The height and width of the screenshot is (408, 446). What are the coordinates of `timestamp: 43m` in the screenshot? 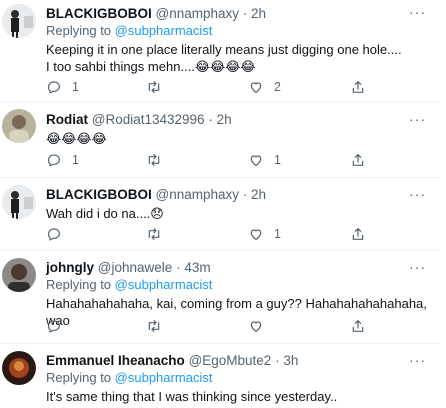 It's located at (197, 267).